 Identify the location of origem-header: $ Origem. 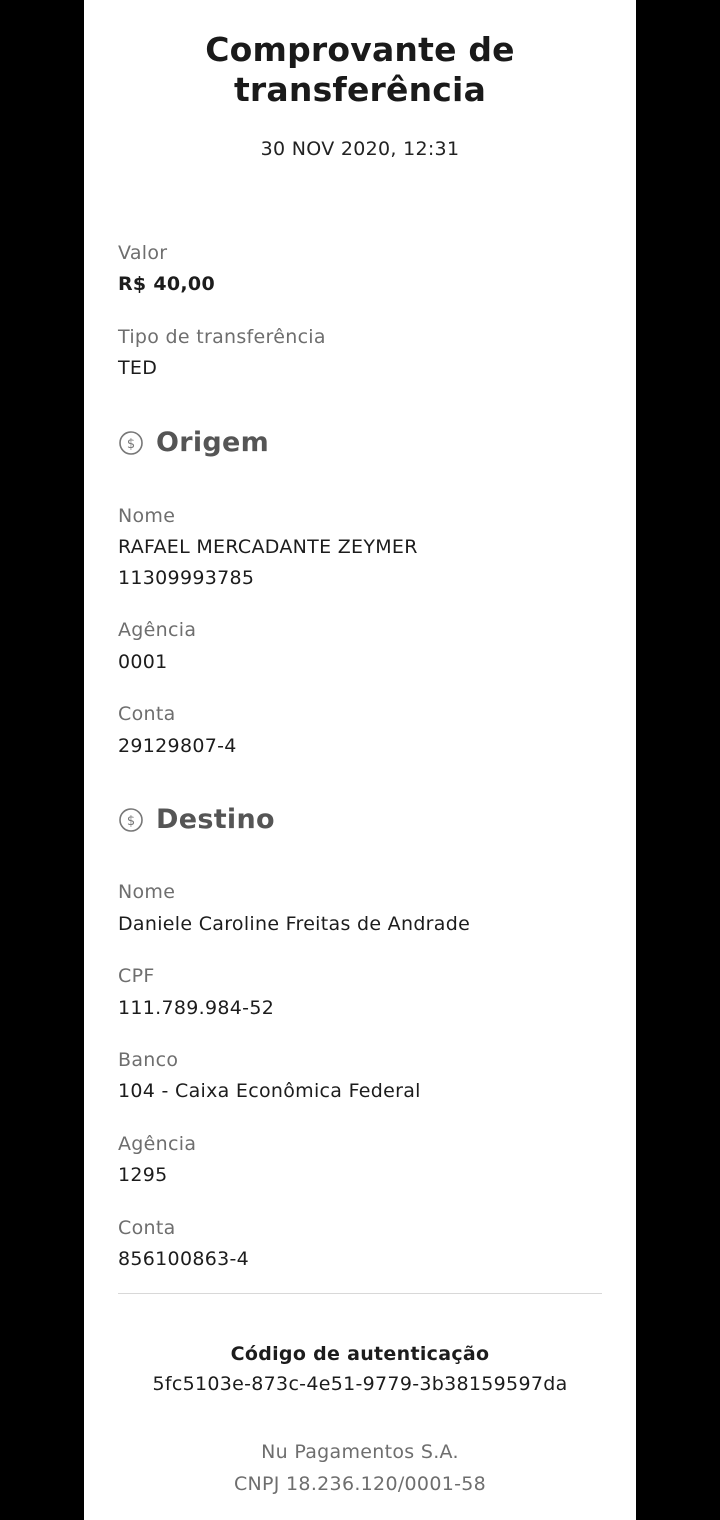
(193, 442).